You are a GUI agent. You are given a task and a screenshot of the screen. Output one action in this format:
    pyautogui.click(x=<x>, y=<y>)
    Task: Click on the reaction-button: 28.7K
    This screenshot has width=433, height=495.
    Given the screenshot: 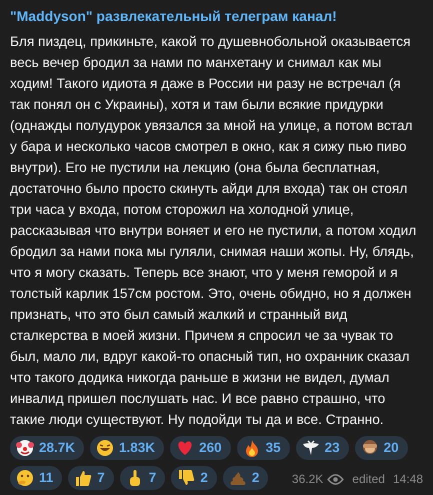 What is the action you would take?
    pyautogui.click(x=47, y=448)
    